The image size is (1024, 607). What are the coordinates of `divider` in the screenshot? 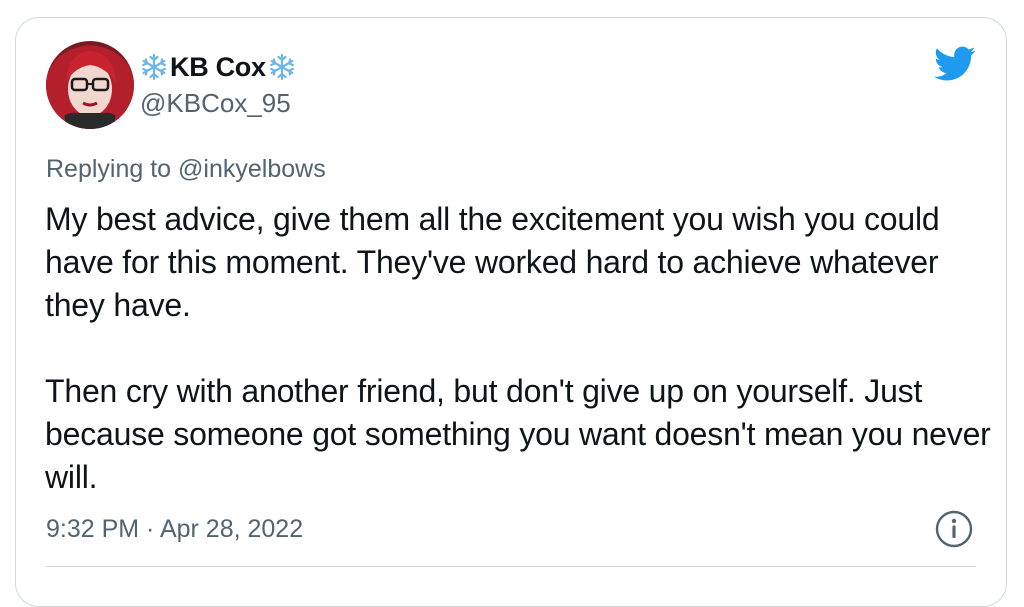 It's located at (511, 566).